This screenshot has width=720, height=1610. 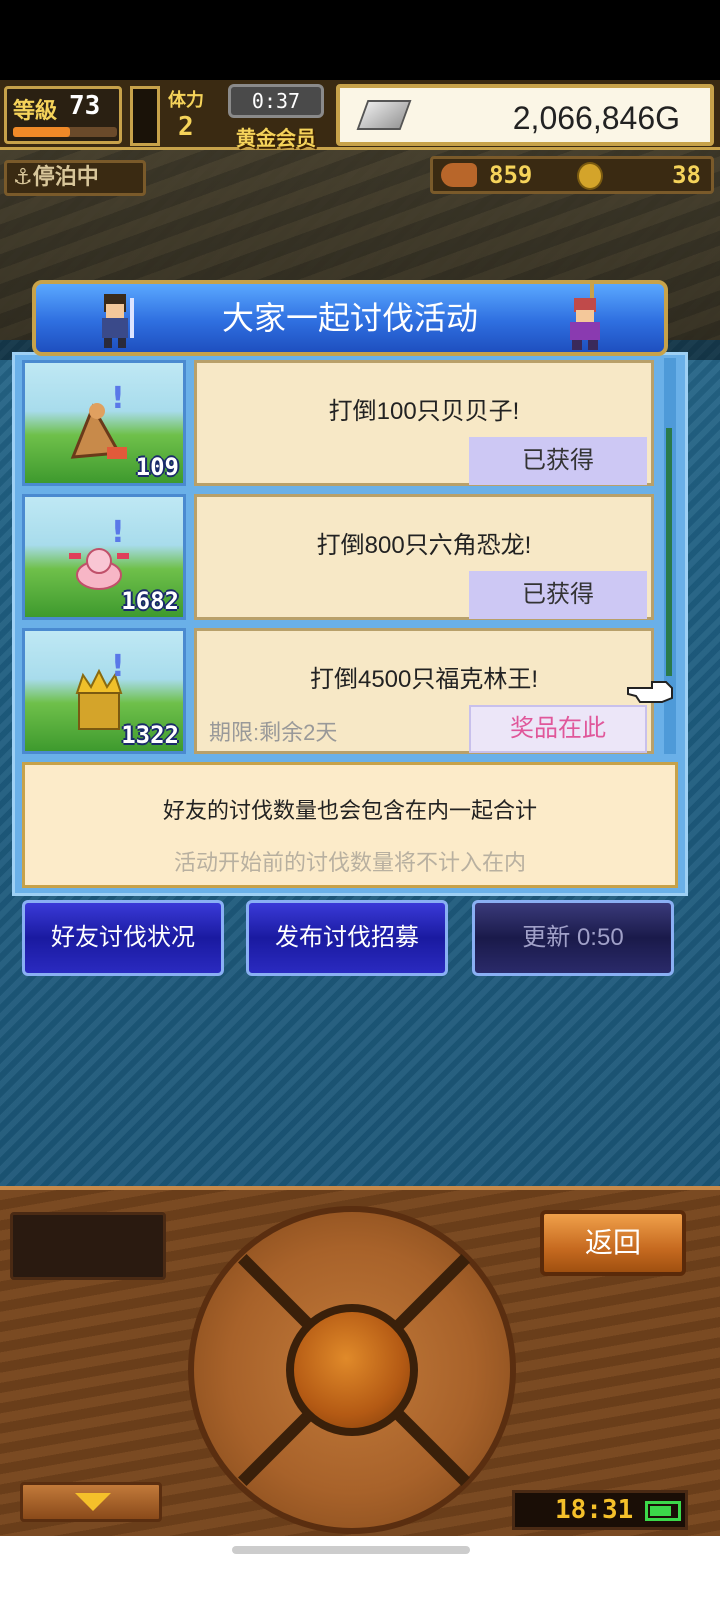 I want to click on quest-thumbnail: ! 109, so click(x=104, y=423).